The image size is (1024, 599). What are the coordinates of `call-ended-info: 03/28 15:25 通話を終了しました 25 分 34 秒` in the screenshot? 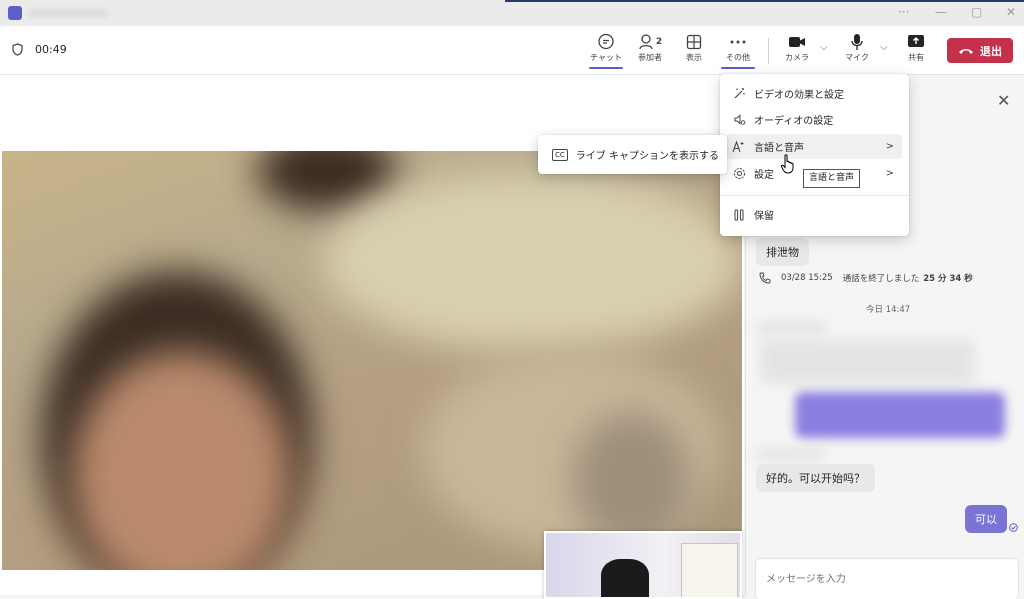 It's located at (866, 278).